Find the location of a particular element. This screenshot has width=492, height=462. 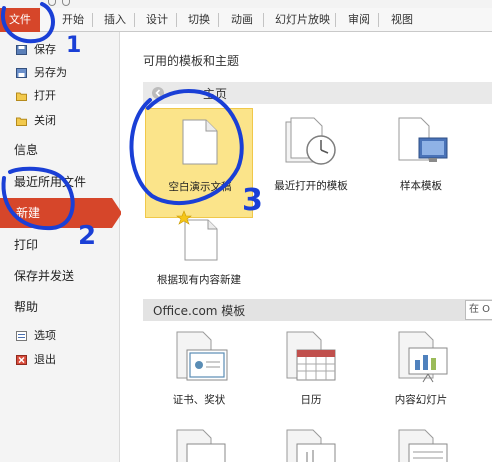

content-slides-icon is located at coordinates (423, 357).